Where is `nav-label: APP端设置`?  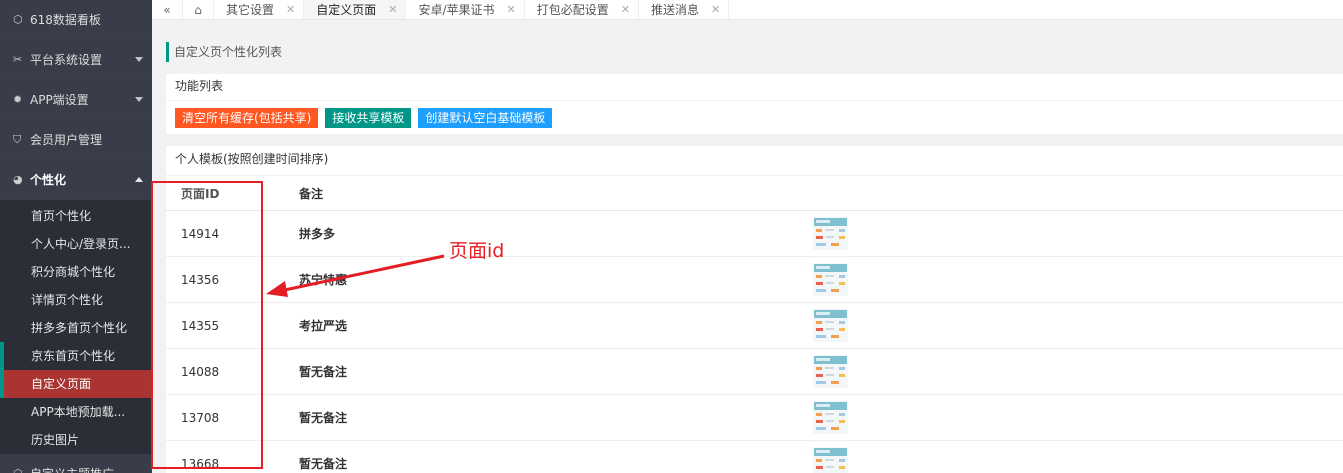
nav-label: APP端设置 is located at coordinates (59, 100).